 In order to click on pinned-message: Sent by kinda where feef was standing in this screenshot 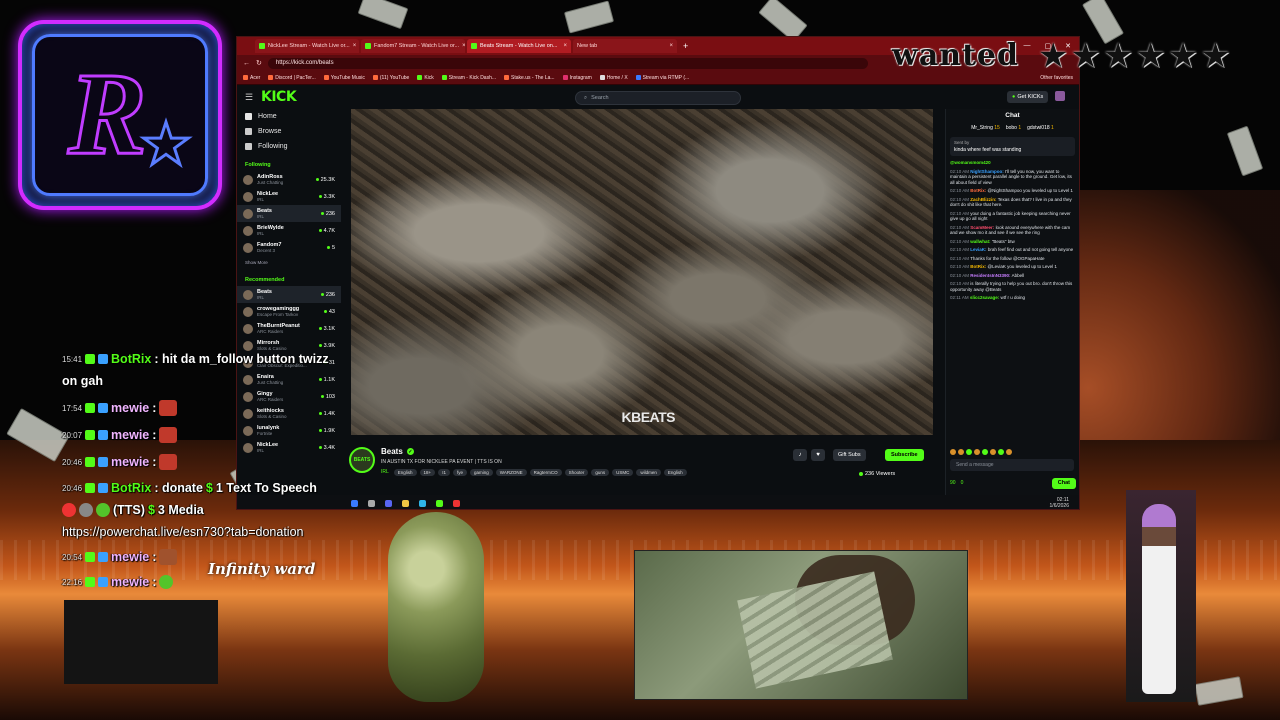, I will do `click(1012, 146)`.